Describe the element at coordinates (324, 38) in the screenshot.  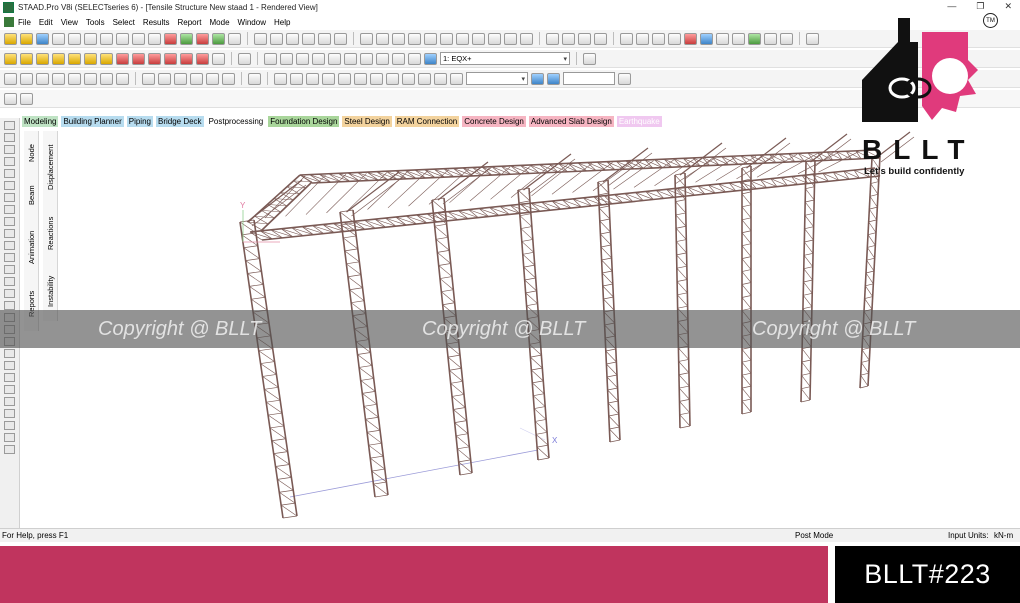
I see `print-current-view-icon` at that location.